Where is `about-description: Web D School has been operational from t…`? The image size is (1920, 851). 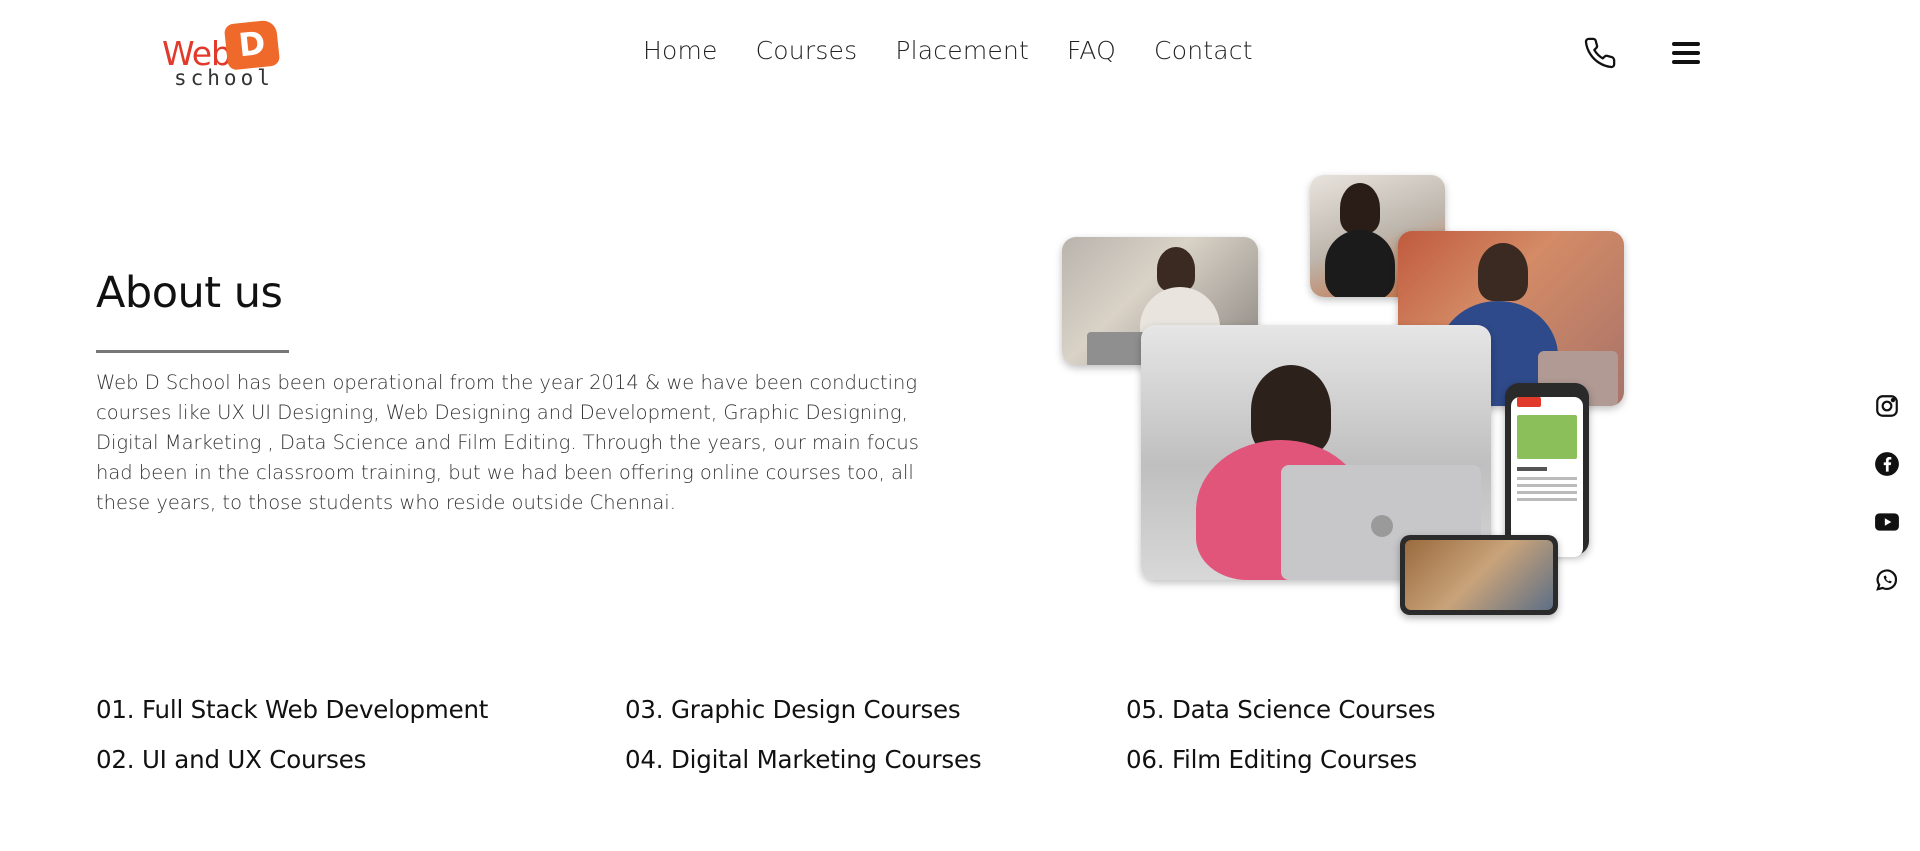
about-description: Web D School has been operational from t… is located at coordinates (507, 442).